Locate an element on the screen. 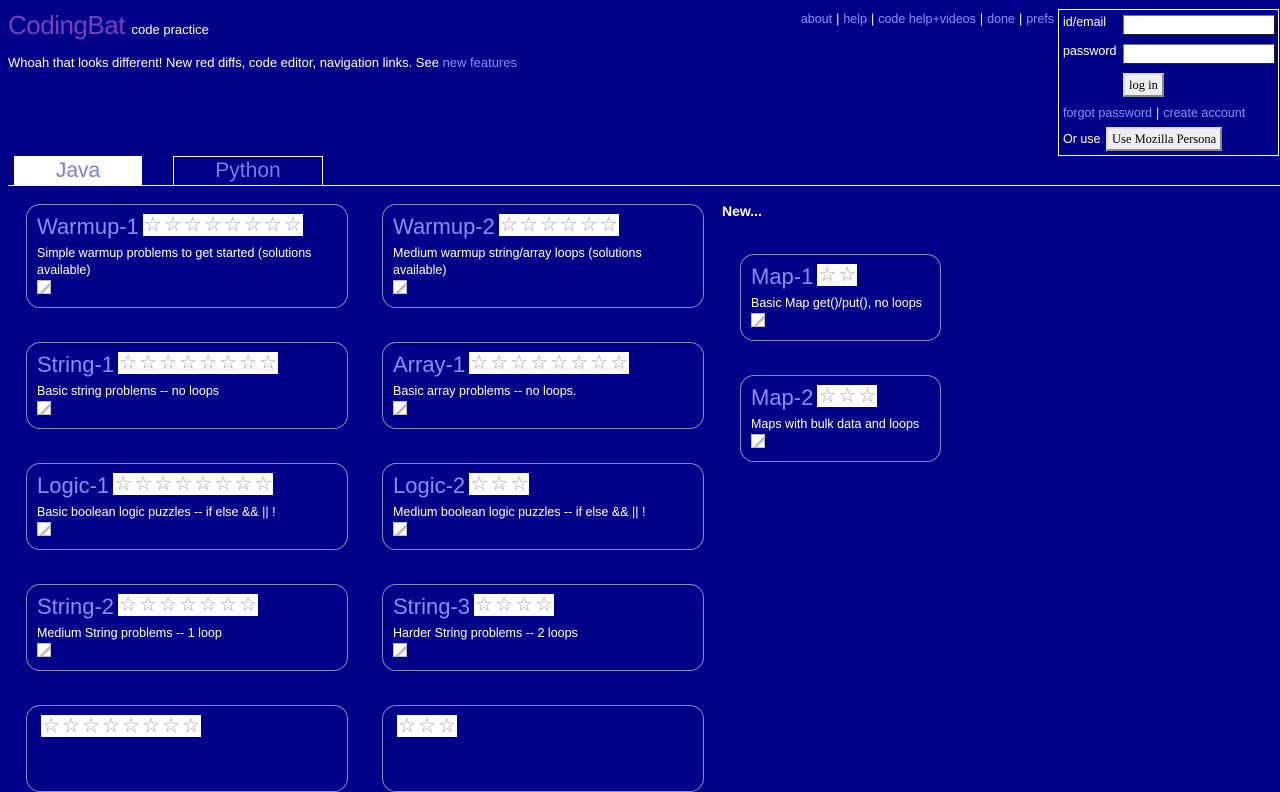  star-rating: ☆ ☆ is located at coordinates (837, 275).